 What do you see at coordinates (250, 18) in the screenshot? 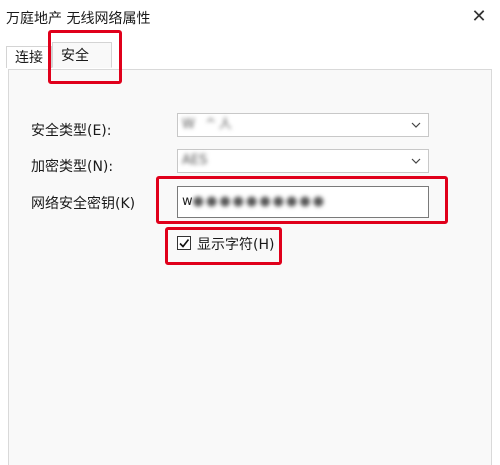
I see `title-bar: 万庭地产 无线网络属性 ✕` at bounding box center [250, 18].